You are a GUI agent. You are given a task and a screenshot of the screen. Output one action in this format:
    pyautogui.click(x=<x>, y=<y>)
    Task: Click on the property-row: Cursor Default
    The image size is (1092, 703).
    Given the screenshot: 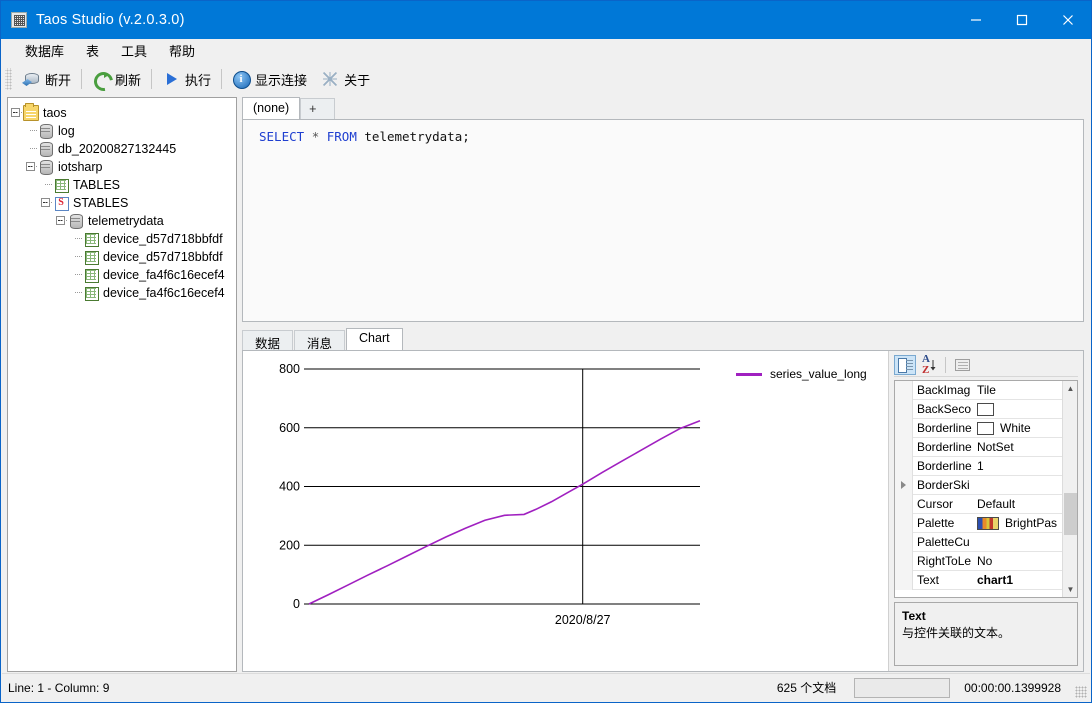 What is the action you would take?
    pyautogui.click(x=978, y=504)
    